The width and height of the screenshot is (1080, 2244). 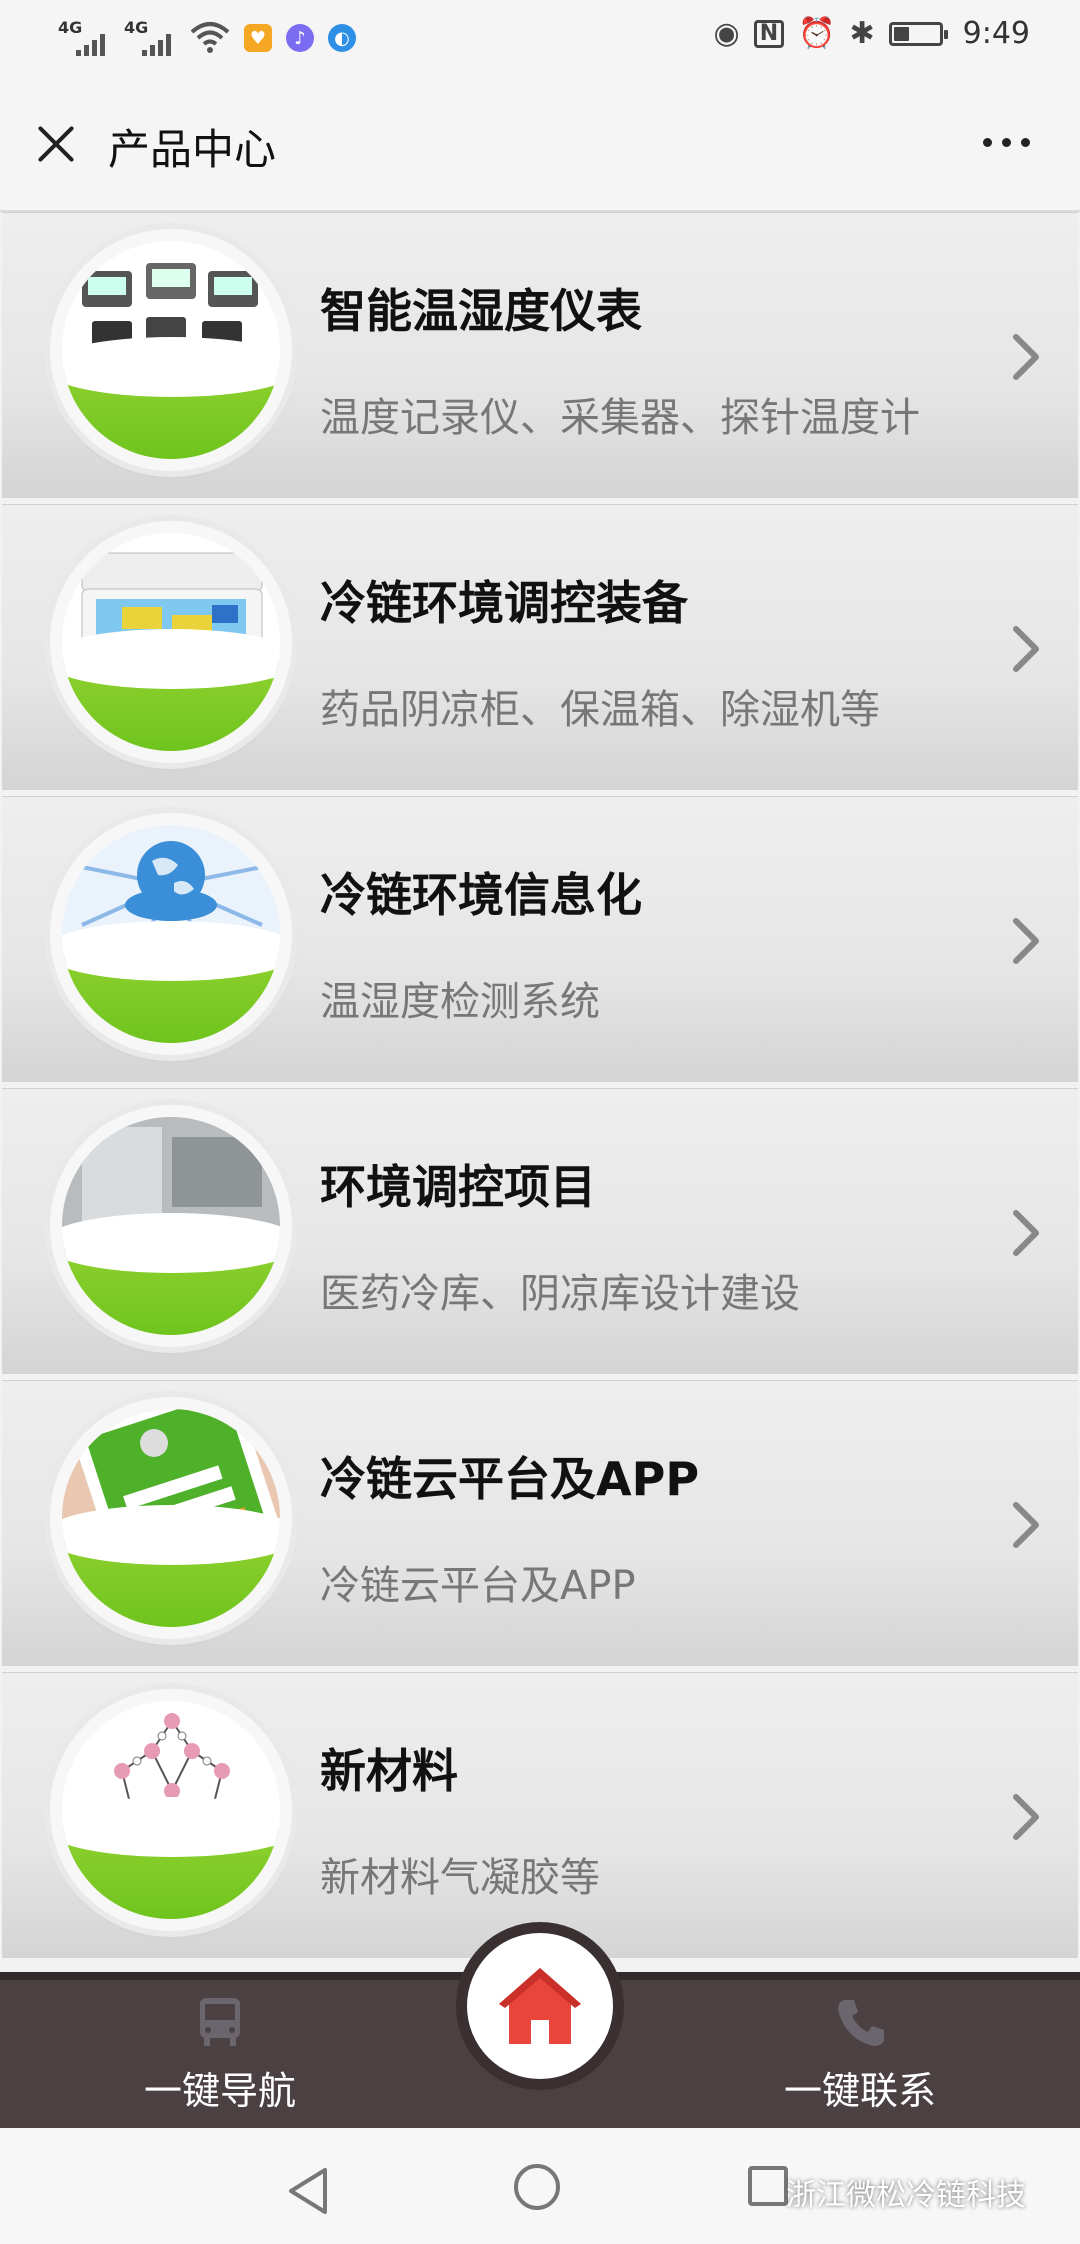 I want to click on contact-button: 一键联系, so click(x=860, y=2054).